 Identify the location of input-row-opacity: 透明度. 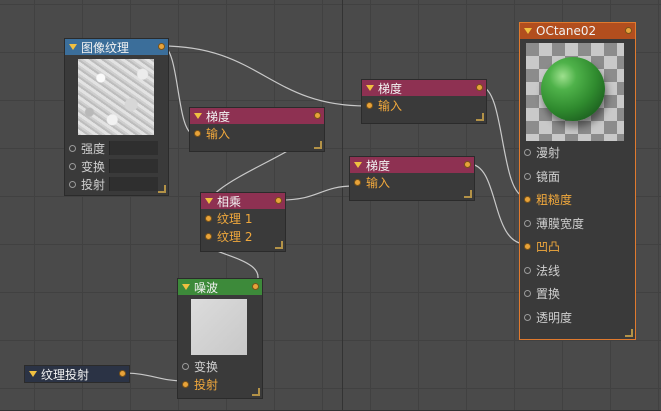
(577, 318).